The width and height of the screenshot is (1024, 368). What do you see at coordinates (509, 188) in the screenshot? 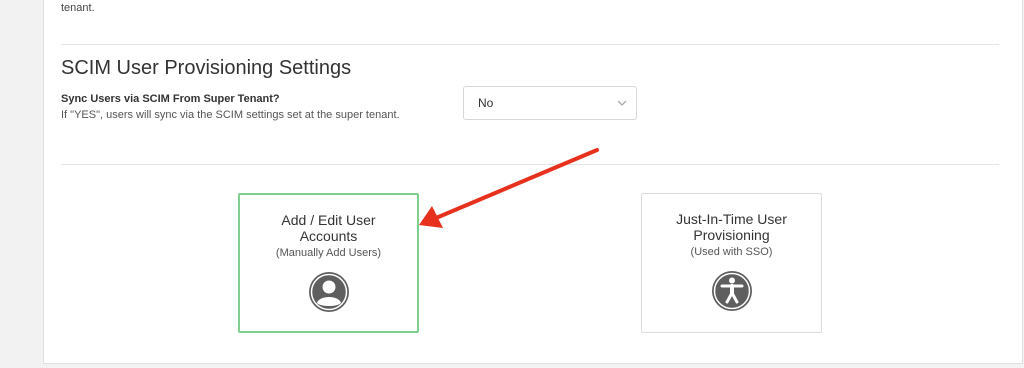
I see `annotation-arrow` at bounding box center [509, 188].